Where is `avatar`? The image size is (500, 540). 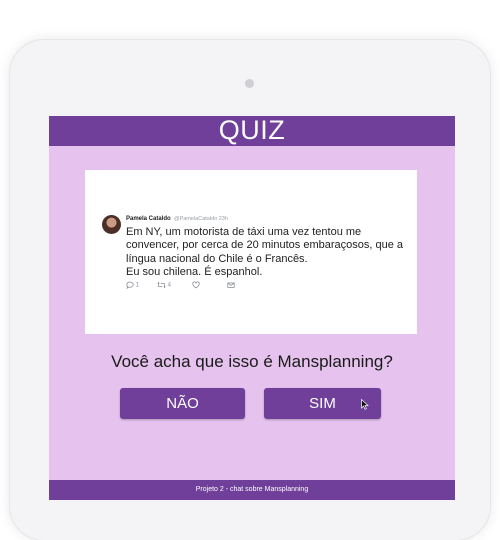 avatar is located at coordinates (111, 224).